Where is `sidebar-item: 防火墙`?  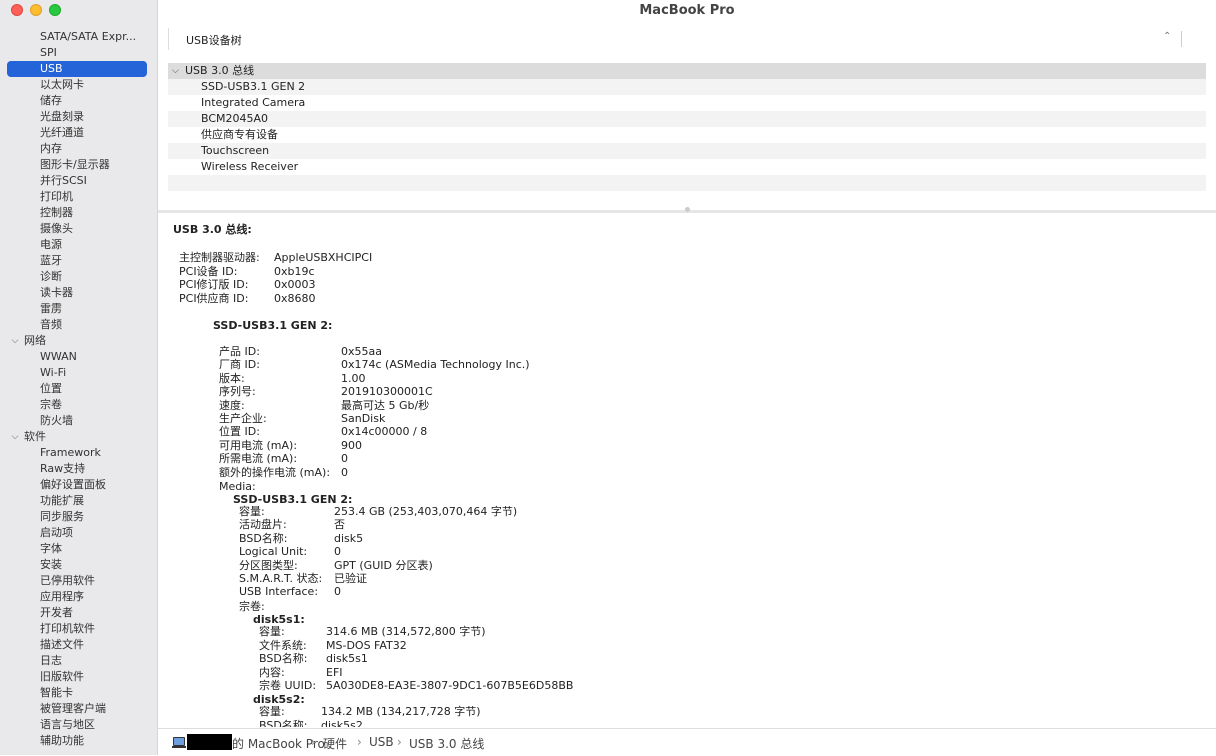
sidebar-item: 防火墙 is located at coordinates (56, 421).